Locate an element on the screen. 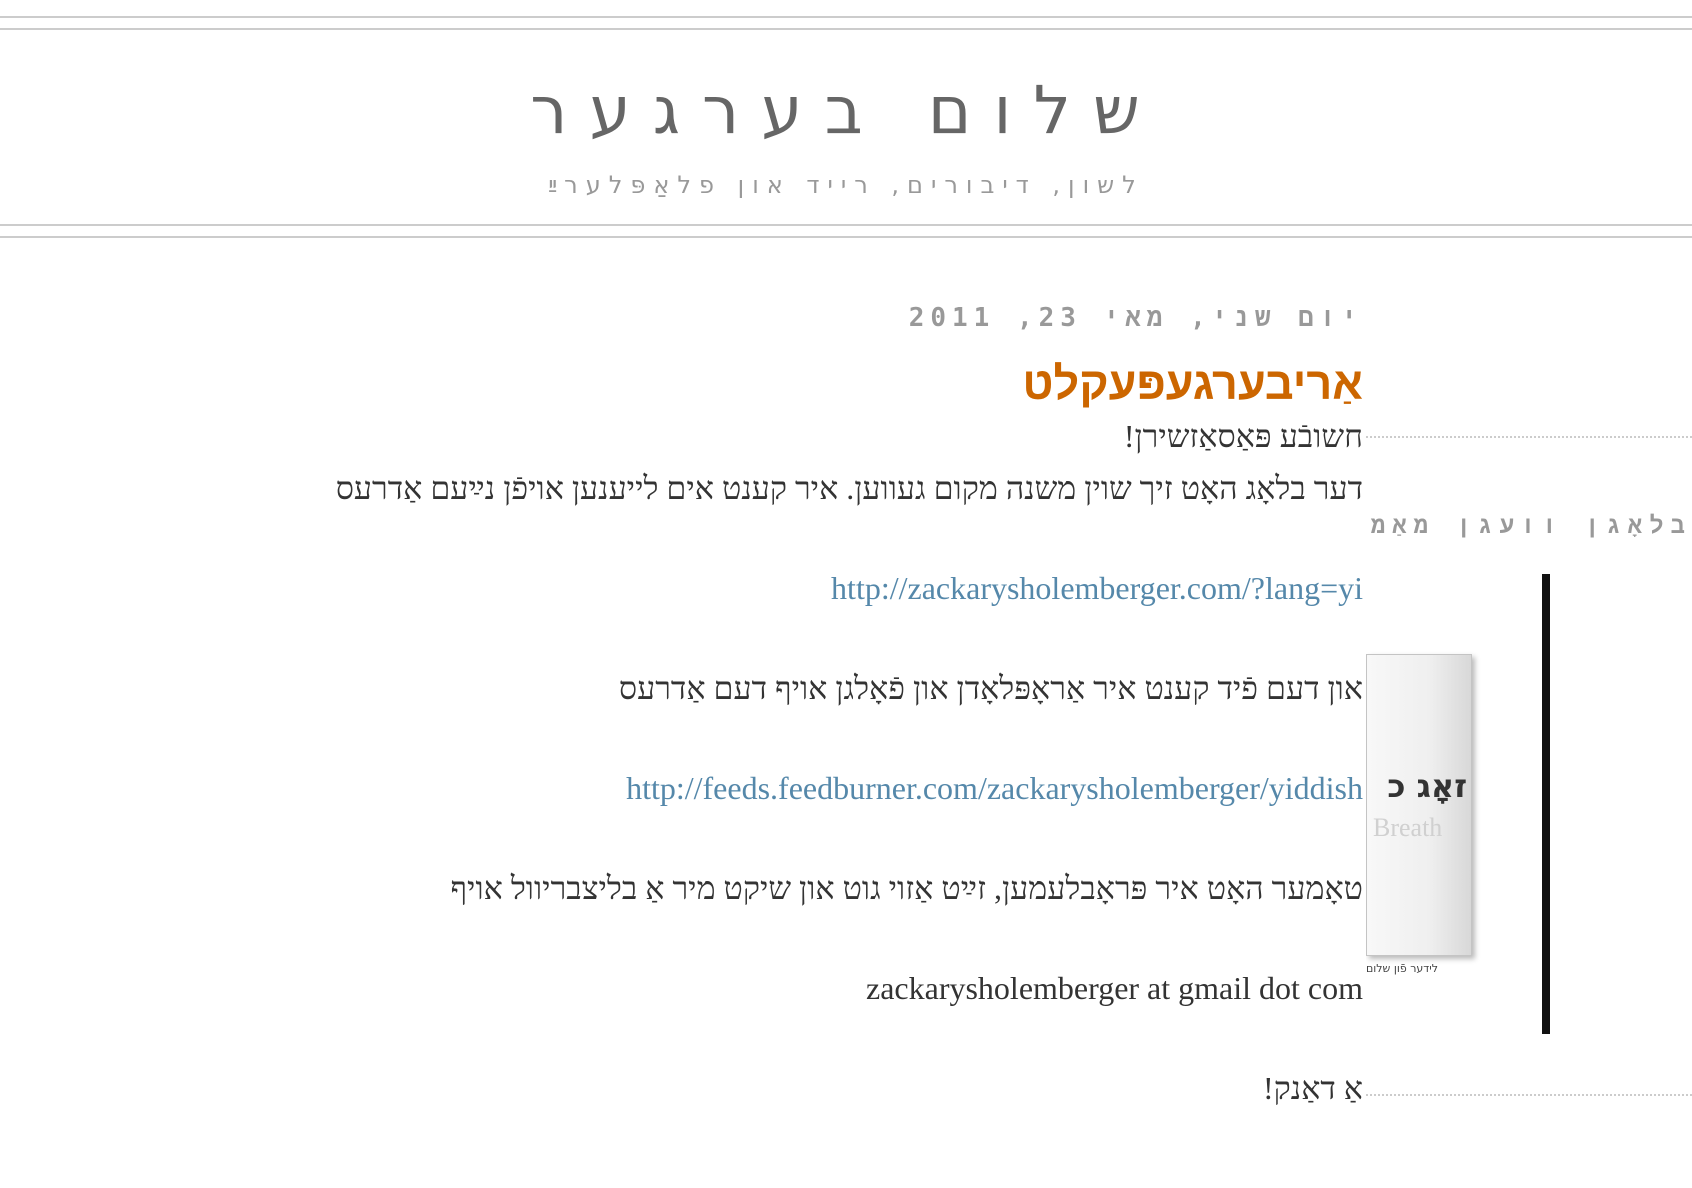 The width and height of the screenshot is (1692, 1188). post-title: אַריבערגעפּעקלט is located at coordinates (756, 384).